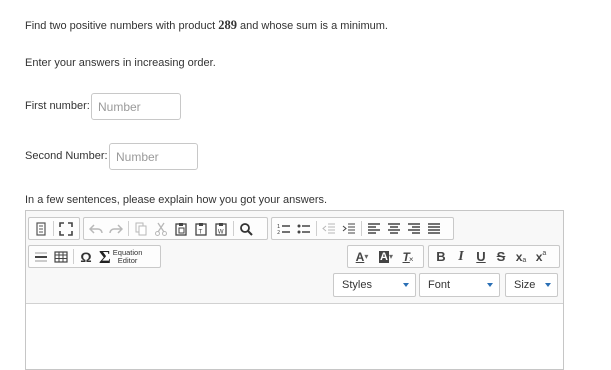 This screenshot has width=611, height=370. Describe the element at coordinates (181, 228) in the screenshot. I see `paste-icon` at that location.